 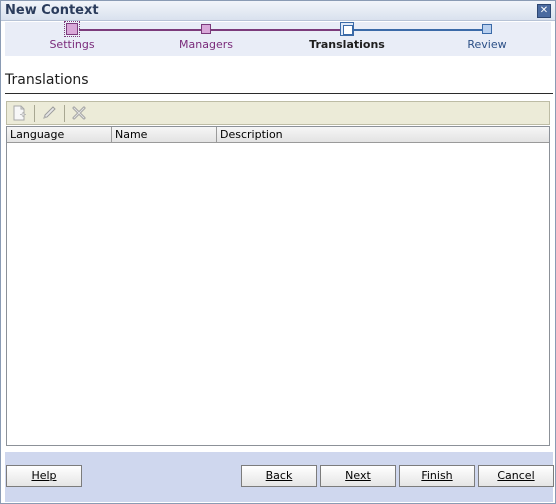 I want to click on table-toolbar, so click(x=278, y=113).